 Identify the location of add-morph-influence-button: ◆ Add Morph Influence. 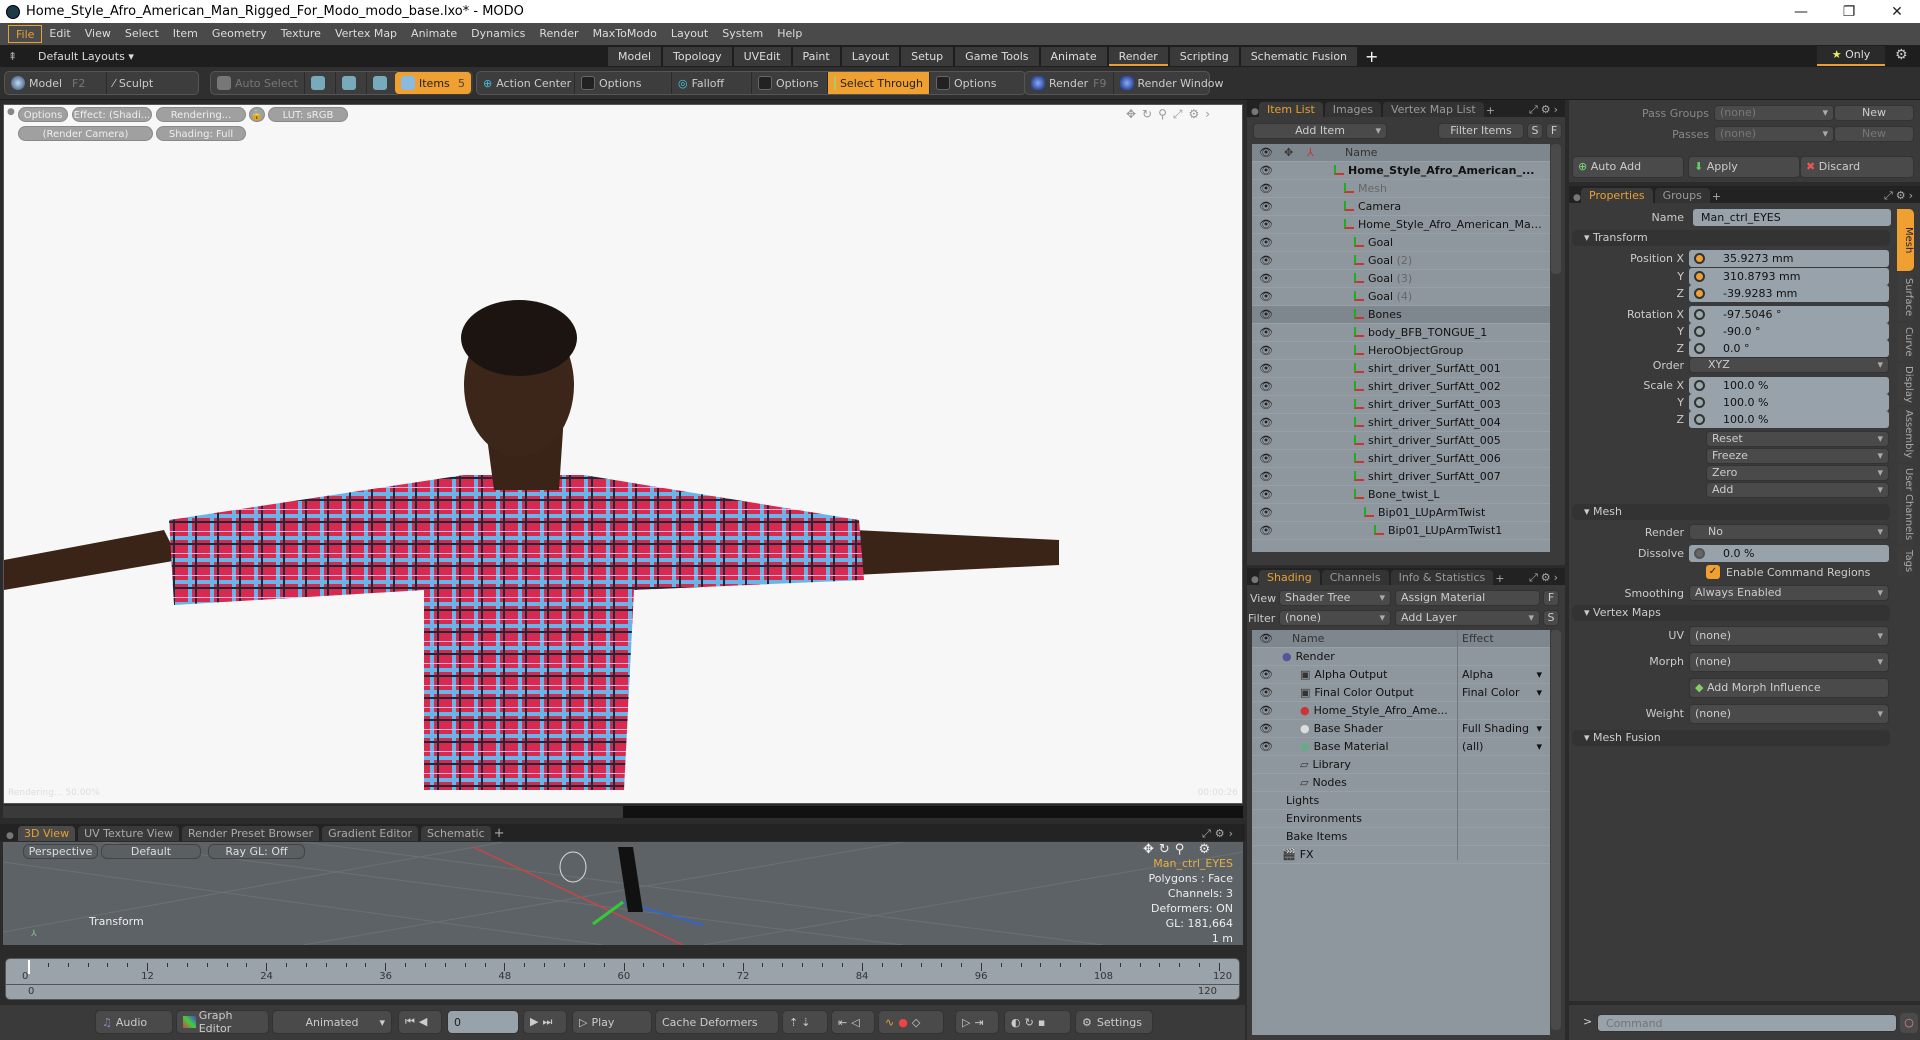
(1789, 688).